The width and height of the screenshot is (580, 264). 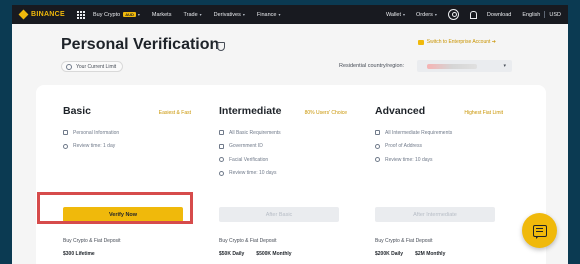 What do you see at coordinates (283, 147) in the screenshot?
I see `requirement-item: Government ID` at bounding box center [283, 147].